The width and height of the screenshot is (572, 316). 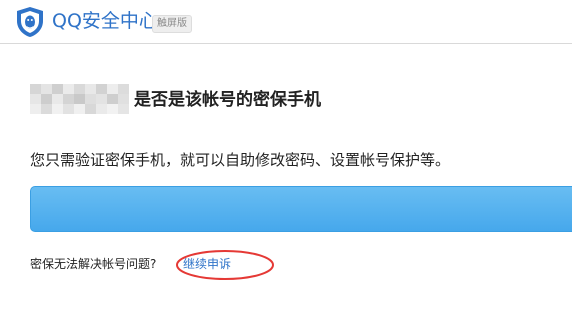 What do you see at coordinates (301, 209) in the screenshot?
I see `verify-phone-button` at bounding box center [301, 209].